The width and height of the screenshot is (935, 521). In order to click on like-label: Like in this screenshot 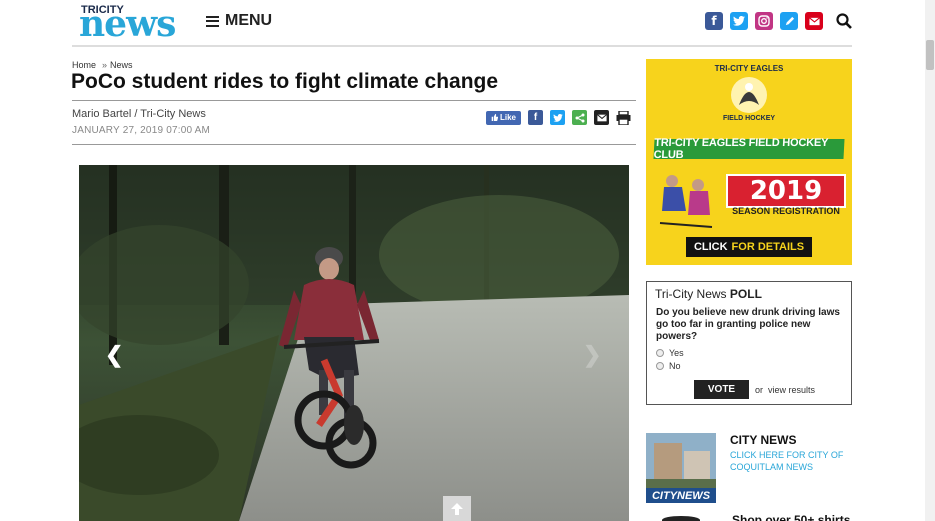, I will do `click(507, 117)`.